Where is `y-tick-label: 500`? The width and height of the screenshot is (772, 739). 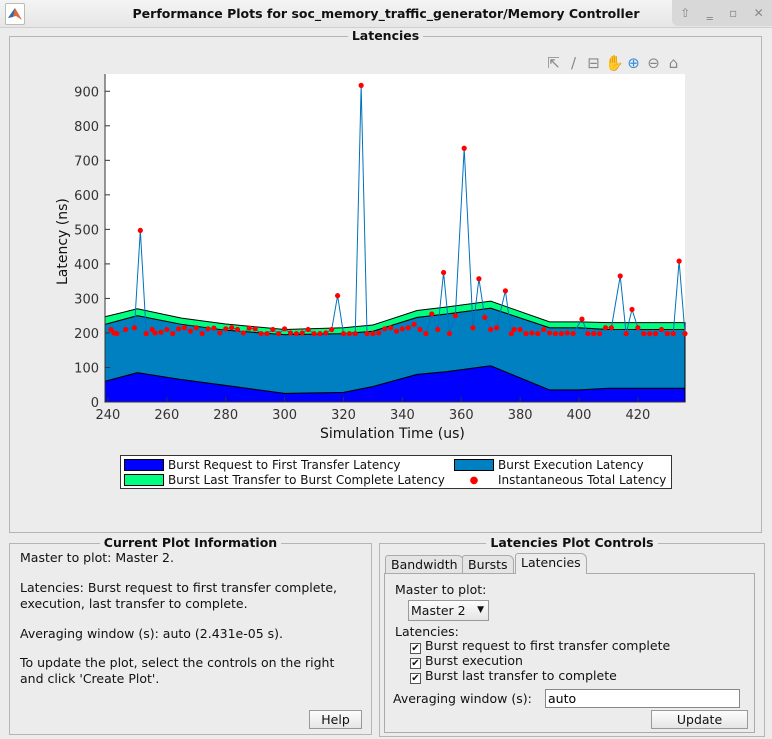 y-tick-label: 500 is located at coordinates (86, 230).